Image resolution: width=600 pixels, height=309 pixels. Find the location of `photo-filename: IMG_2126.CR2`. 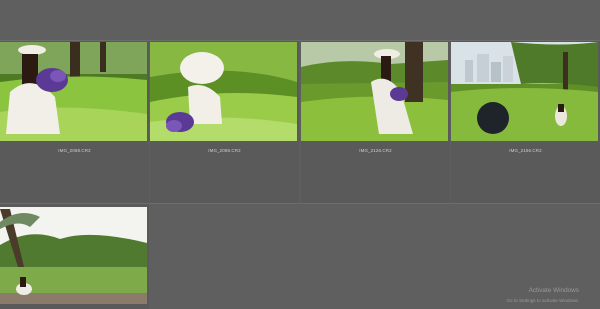

photo-filename: IMG_2126.CR2 is located at coordinates (375, 150).